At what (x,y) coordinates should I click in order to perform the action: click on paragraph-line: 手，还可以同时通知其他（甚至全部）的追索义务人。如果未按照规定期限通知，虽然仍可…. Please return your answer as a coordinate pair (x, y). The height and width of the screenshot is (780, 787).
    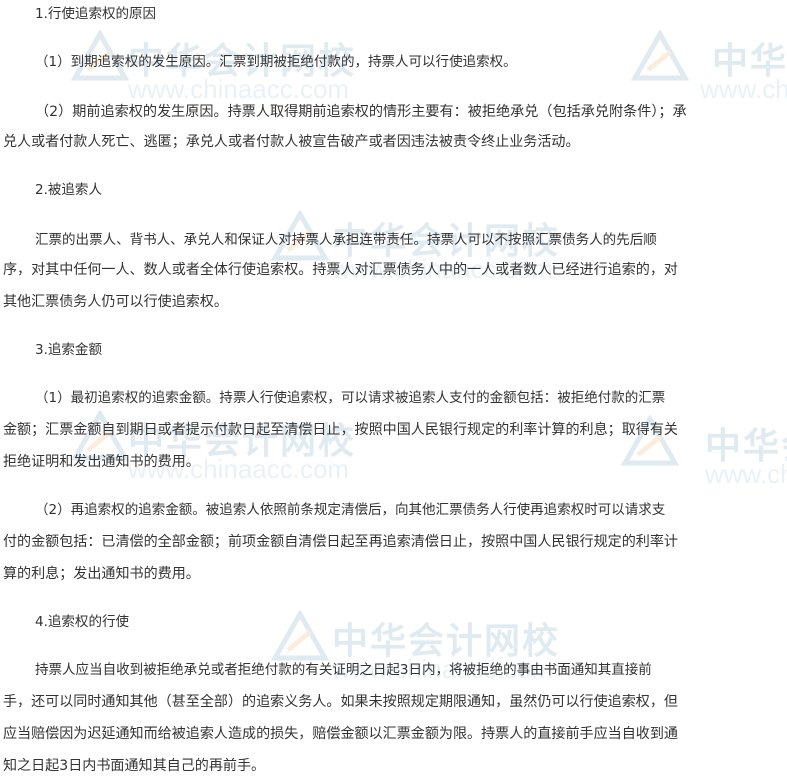
    Looking at the image, I should click on (340, 702).